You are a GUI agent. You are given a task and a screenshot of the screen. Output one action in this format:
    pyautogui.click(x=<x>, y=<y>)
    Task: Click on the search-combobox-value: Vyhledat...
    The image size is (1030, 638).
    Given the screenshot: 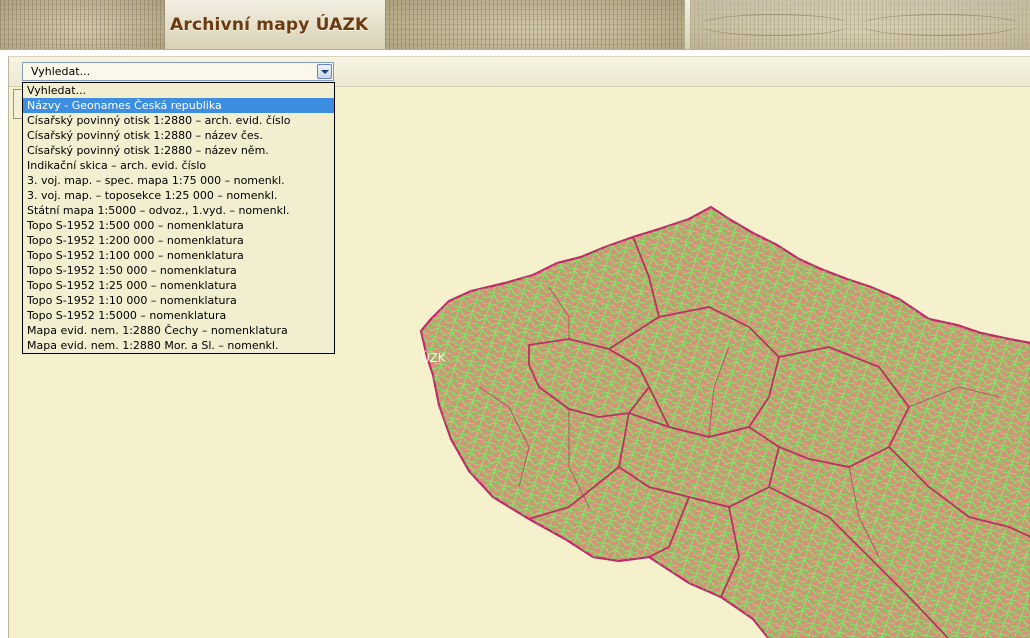 What is the action you would take?
    pyautogui.click(x=61, y=71)
    